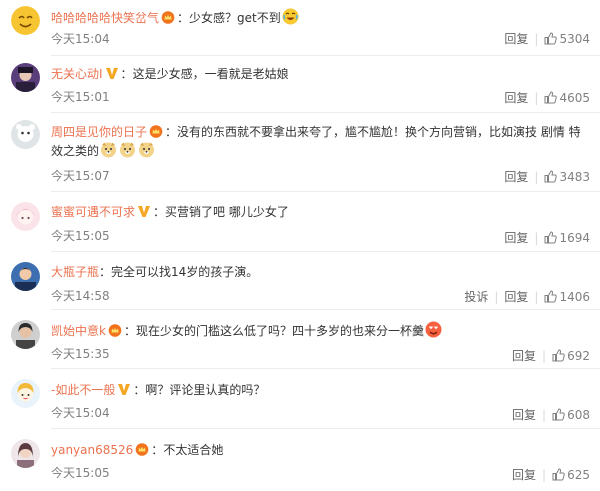  Describe the element at coordinates (105, 18) in the screenshot. I see `username: 哈哈哈哈哈快笑岔气` at that location.